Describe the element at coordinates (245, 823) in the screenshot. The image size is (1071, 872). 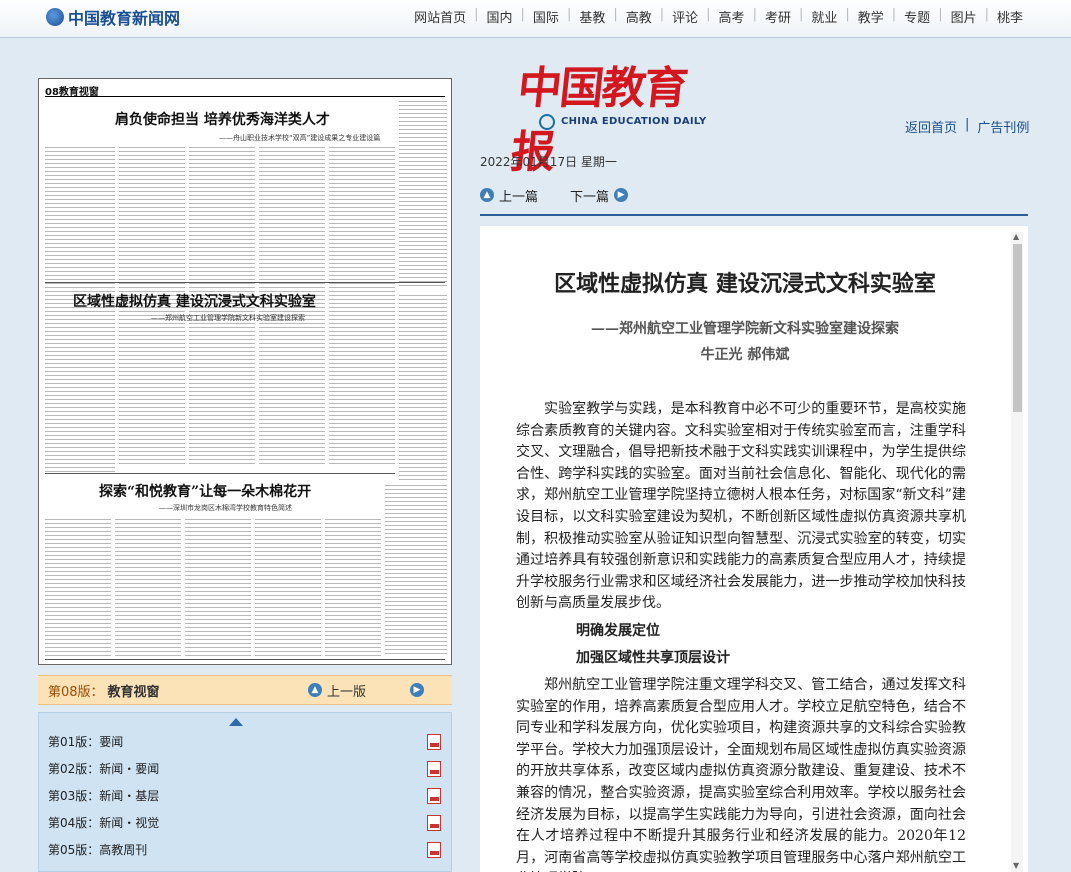
I see `page-list-item: 第04版：新闻・视觉` at that location.